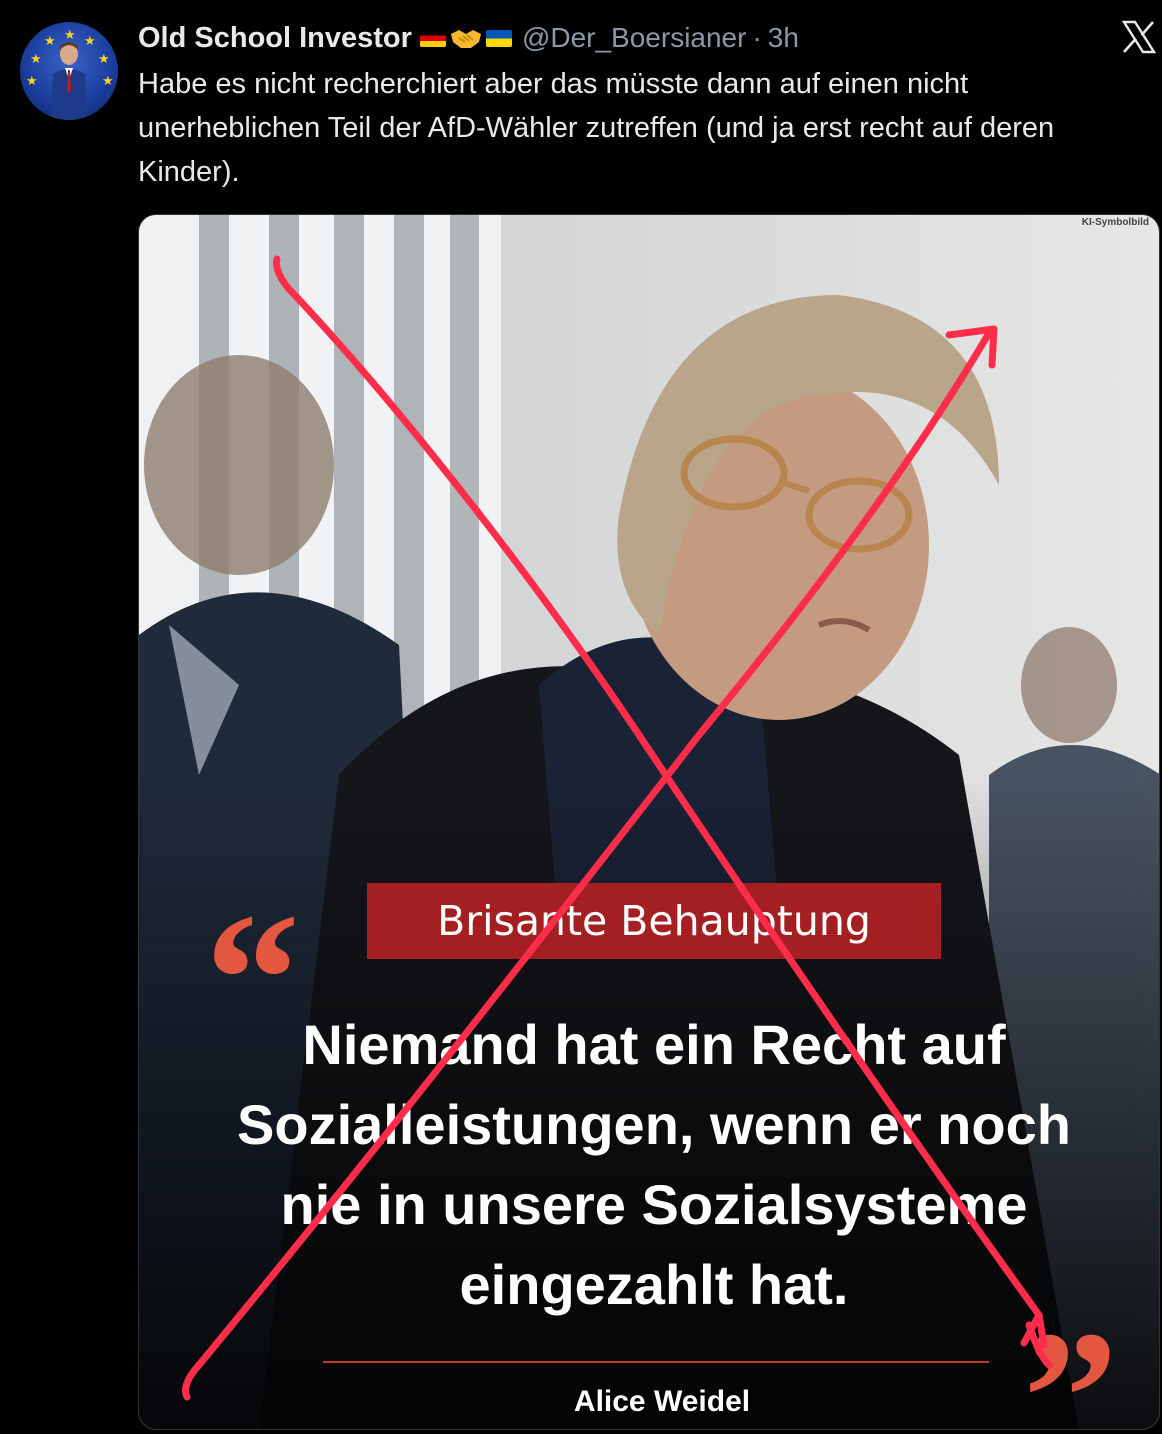 The width and height of the screenshot is (1162, 1434). I want to click on flag-germany-icon, so click(432, 38).